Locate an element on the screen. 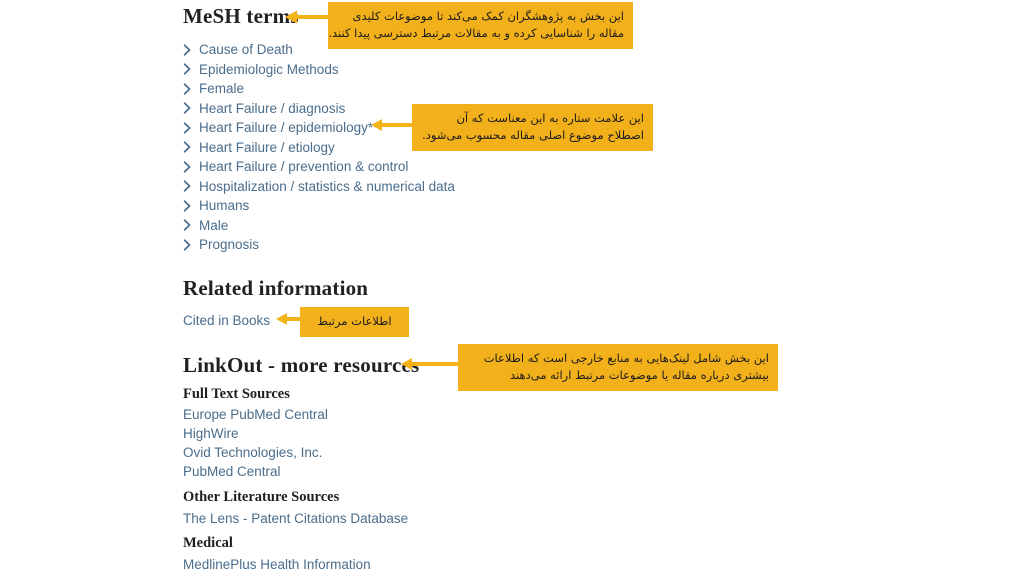 The image size is (1024, 576). linkout-group-title-other-literature-sources: Other Literature Sources is located at coordinates (261, 497).